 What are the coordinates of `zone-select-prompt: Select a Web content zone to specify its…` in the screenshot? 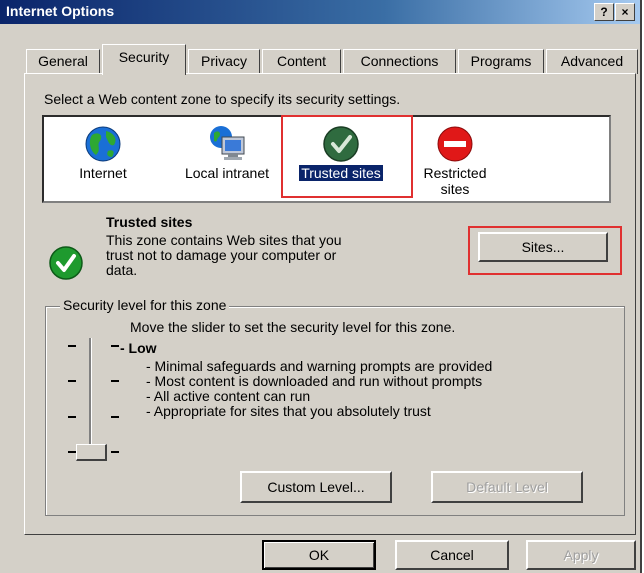 It's located at (222, 99).